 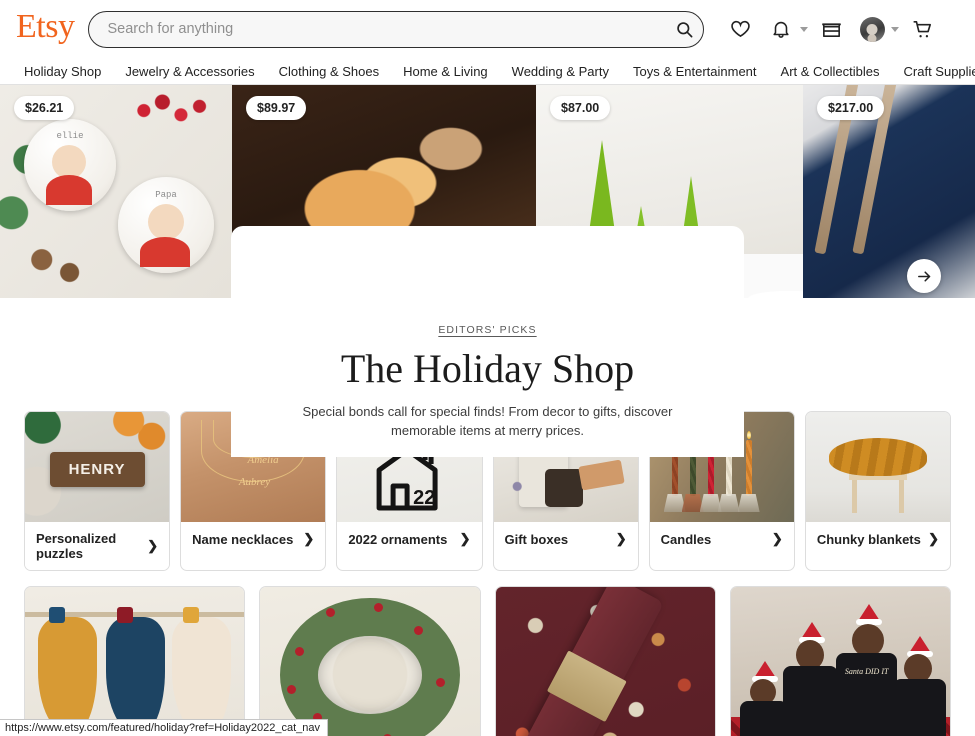 I want to click on bell-icon, so click(x=781, y=29).